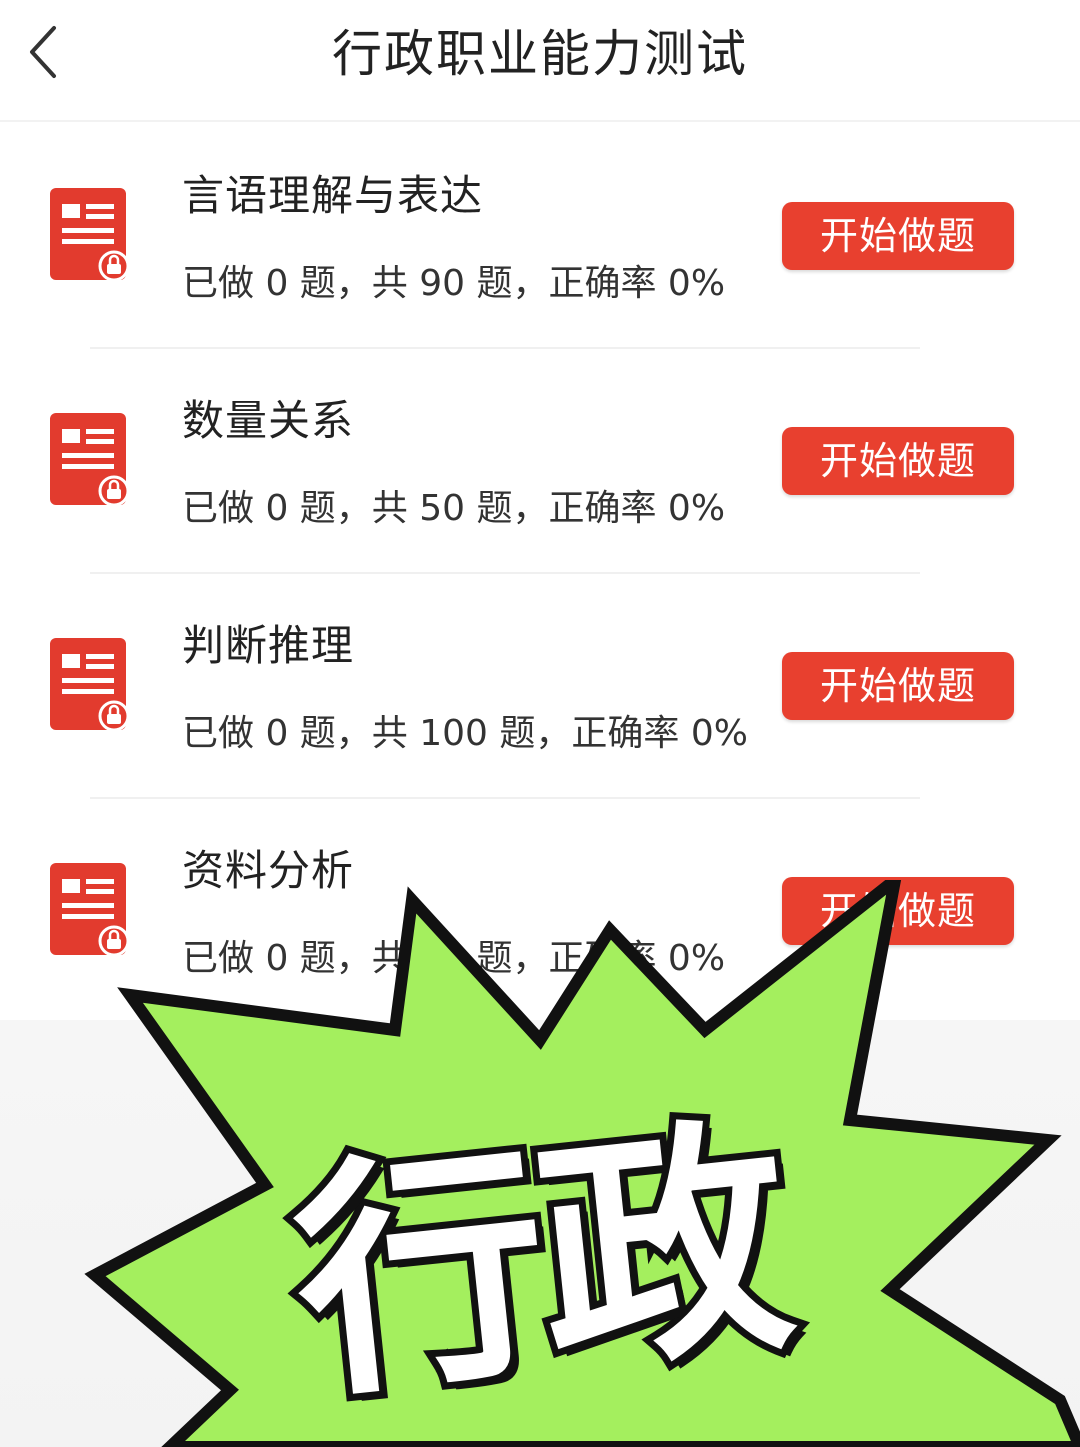 This screenshot has height=1447, width=1080. Describe the element at coordinates (268, 420) in the screenshot. I see `section-title: 数量关系` at that location.